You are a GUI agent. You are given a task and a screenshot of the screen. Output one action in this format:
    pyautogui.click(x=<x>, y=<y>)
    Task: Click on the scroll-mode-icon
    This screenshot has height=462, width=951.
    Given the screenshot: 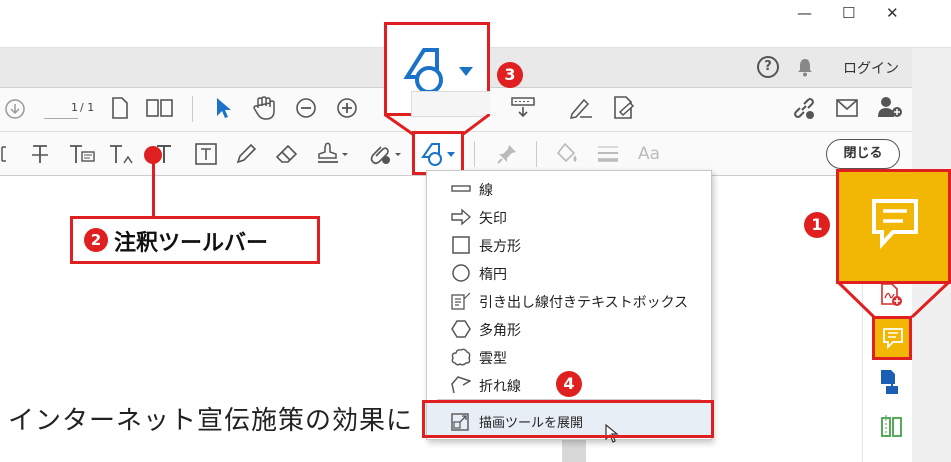 What is the action you would take?
    pyautogui.click(x=523, y=107)
    